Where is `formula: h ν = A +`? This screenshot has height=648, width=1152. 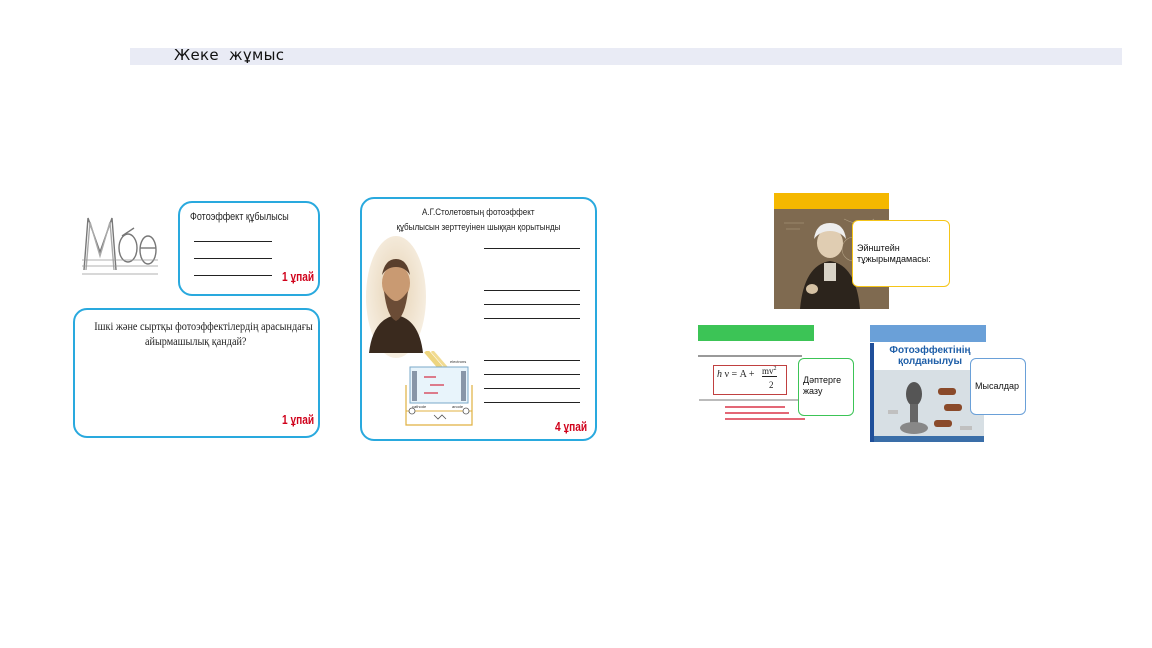 formula: h ν = A + is located at coordinates (735, 374).